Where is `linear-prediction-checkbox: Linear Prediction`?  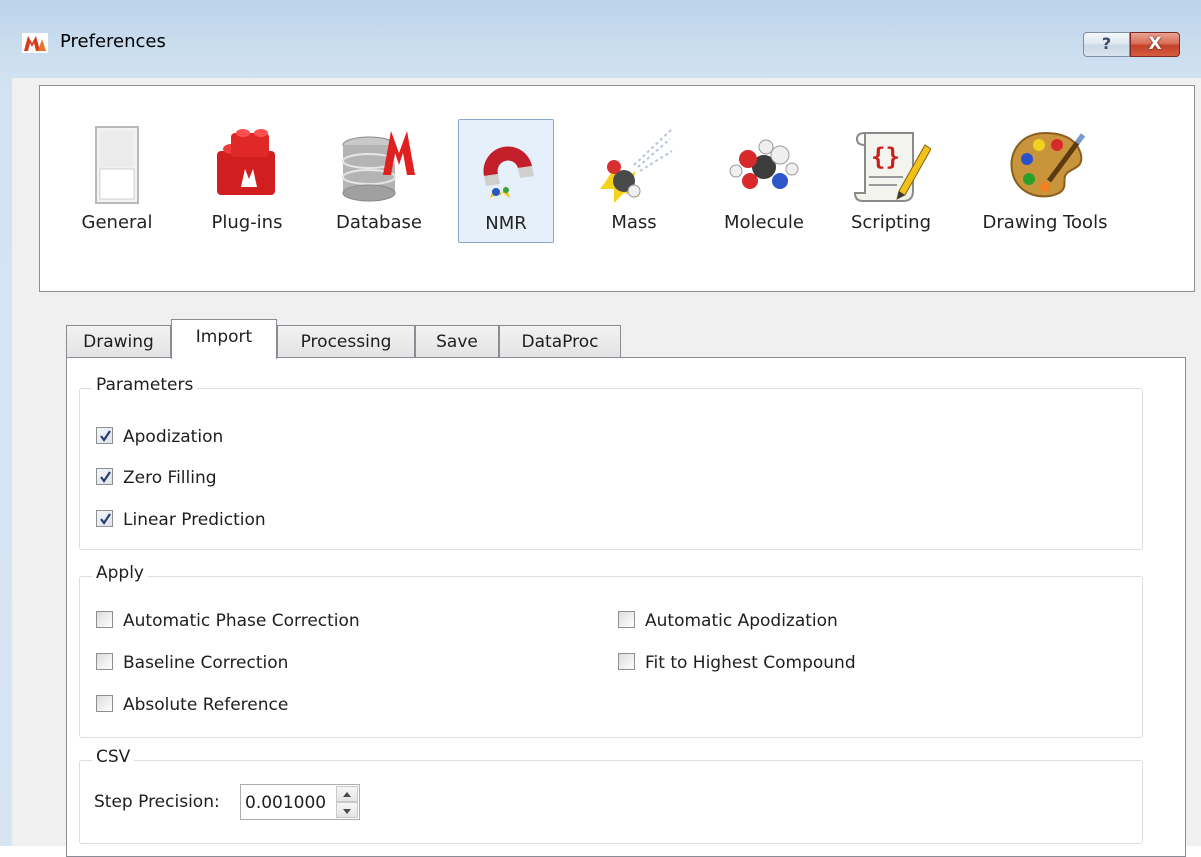 linear-prediction-checkbox: Linear Prediction is located at coordinates (181, 521).